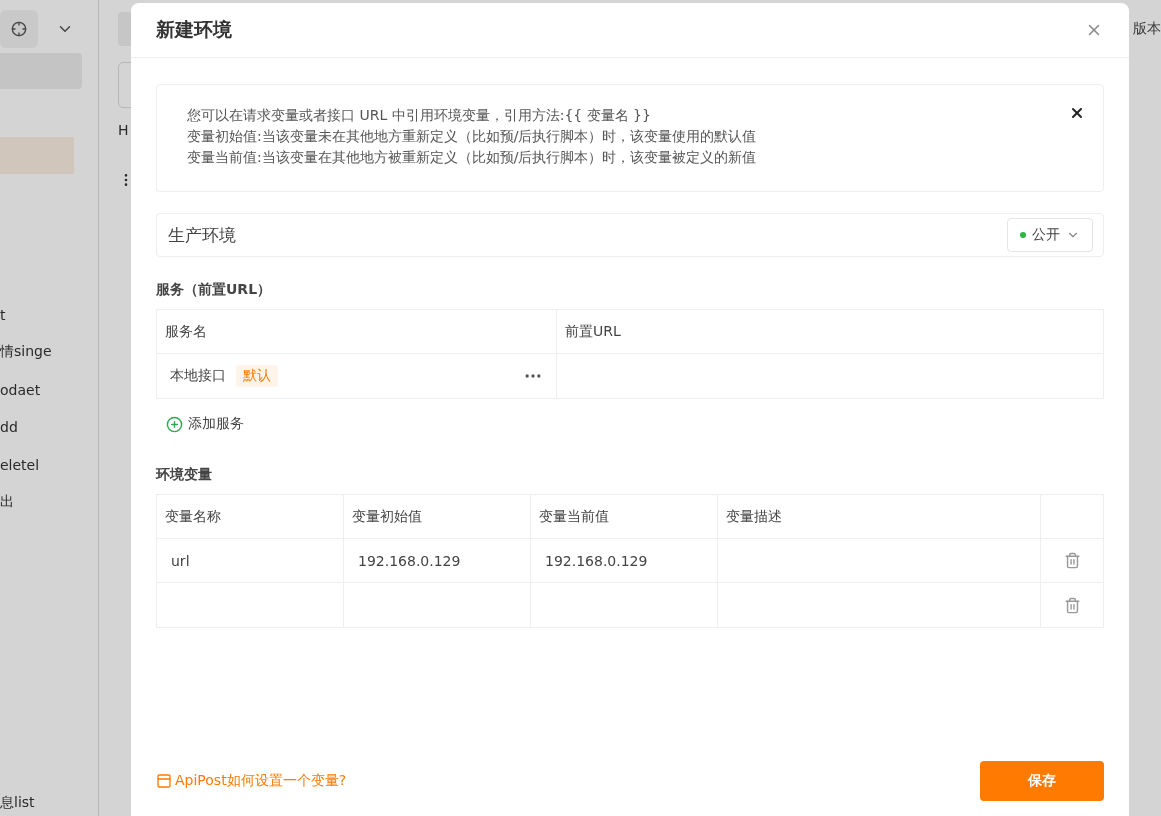 The height and width of the screenshot is (816, 1161). I want to click on sidebar-item: 息list, so click(49, 805).